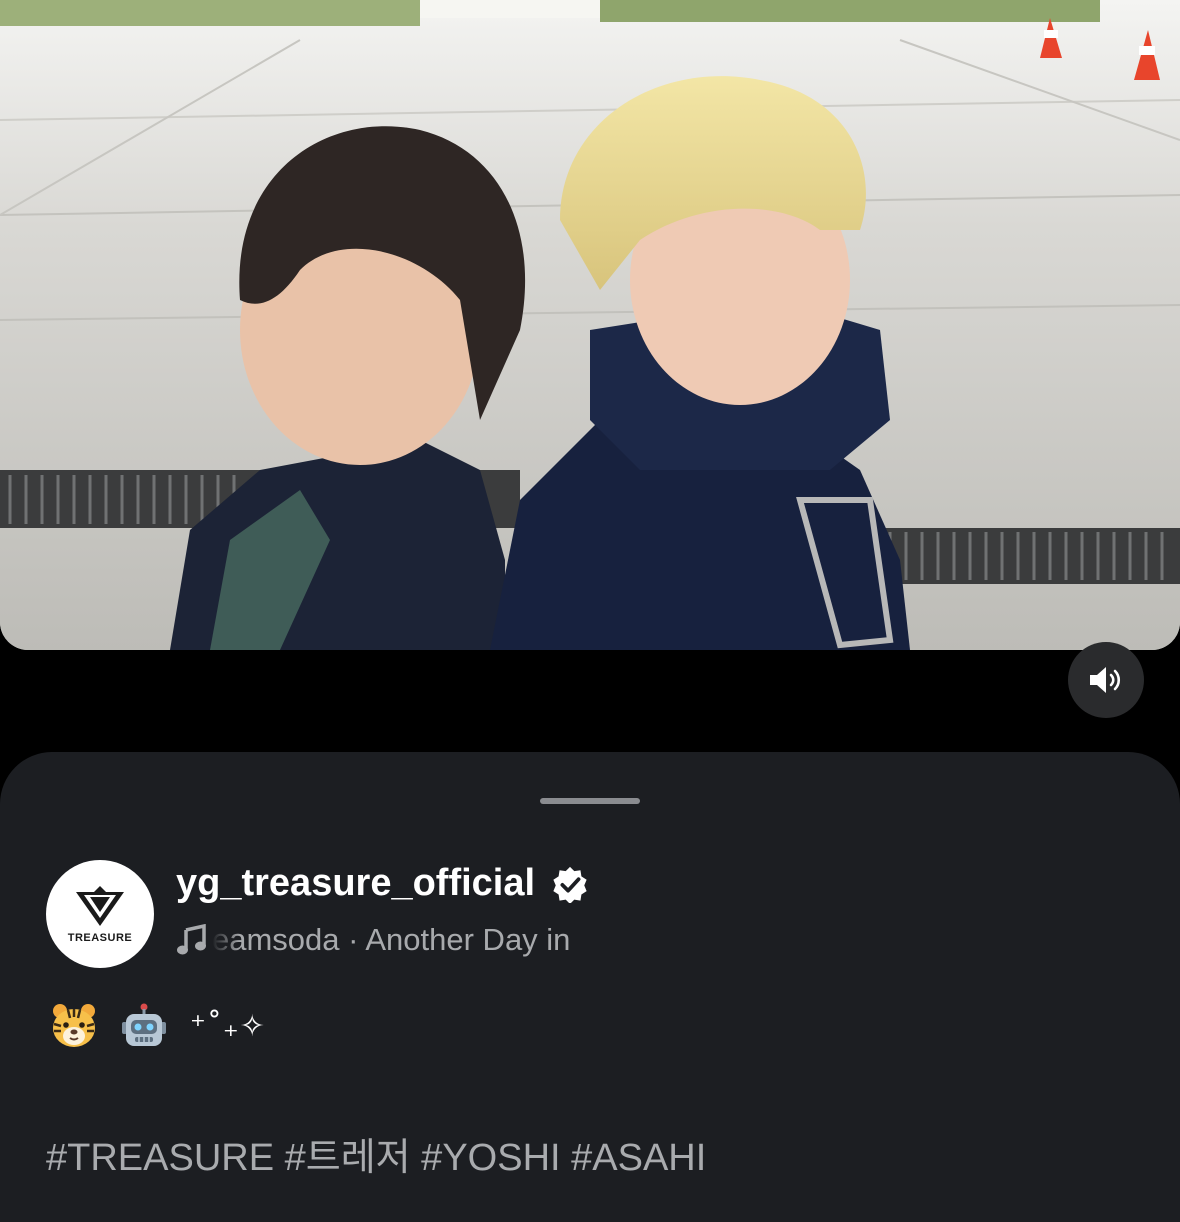 The image size is (1180, 1222). Describe the element at coordinates (191, 939) in the screenshot. I see `music-note-icon` at that location.